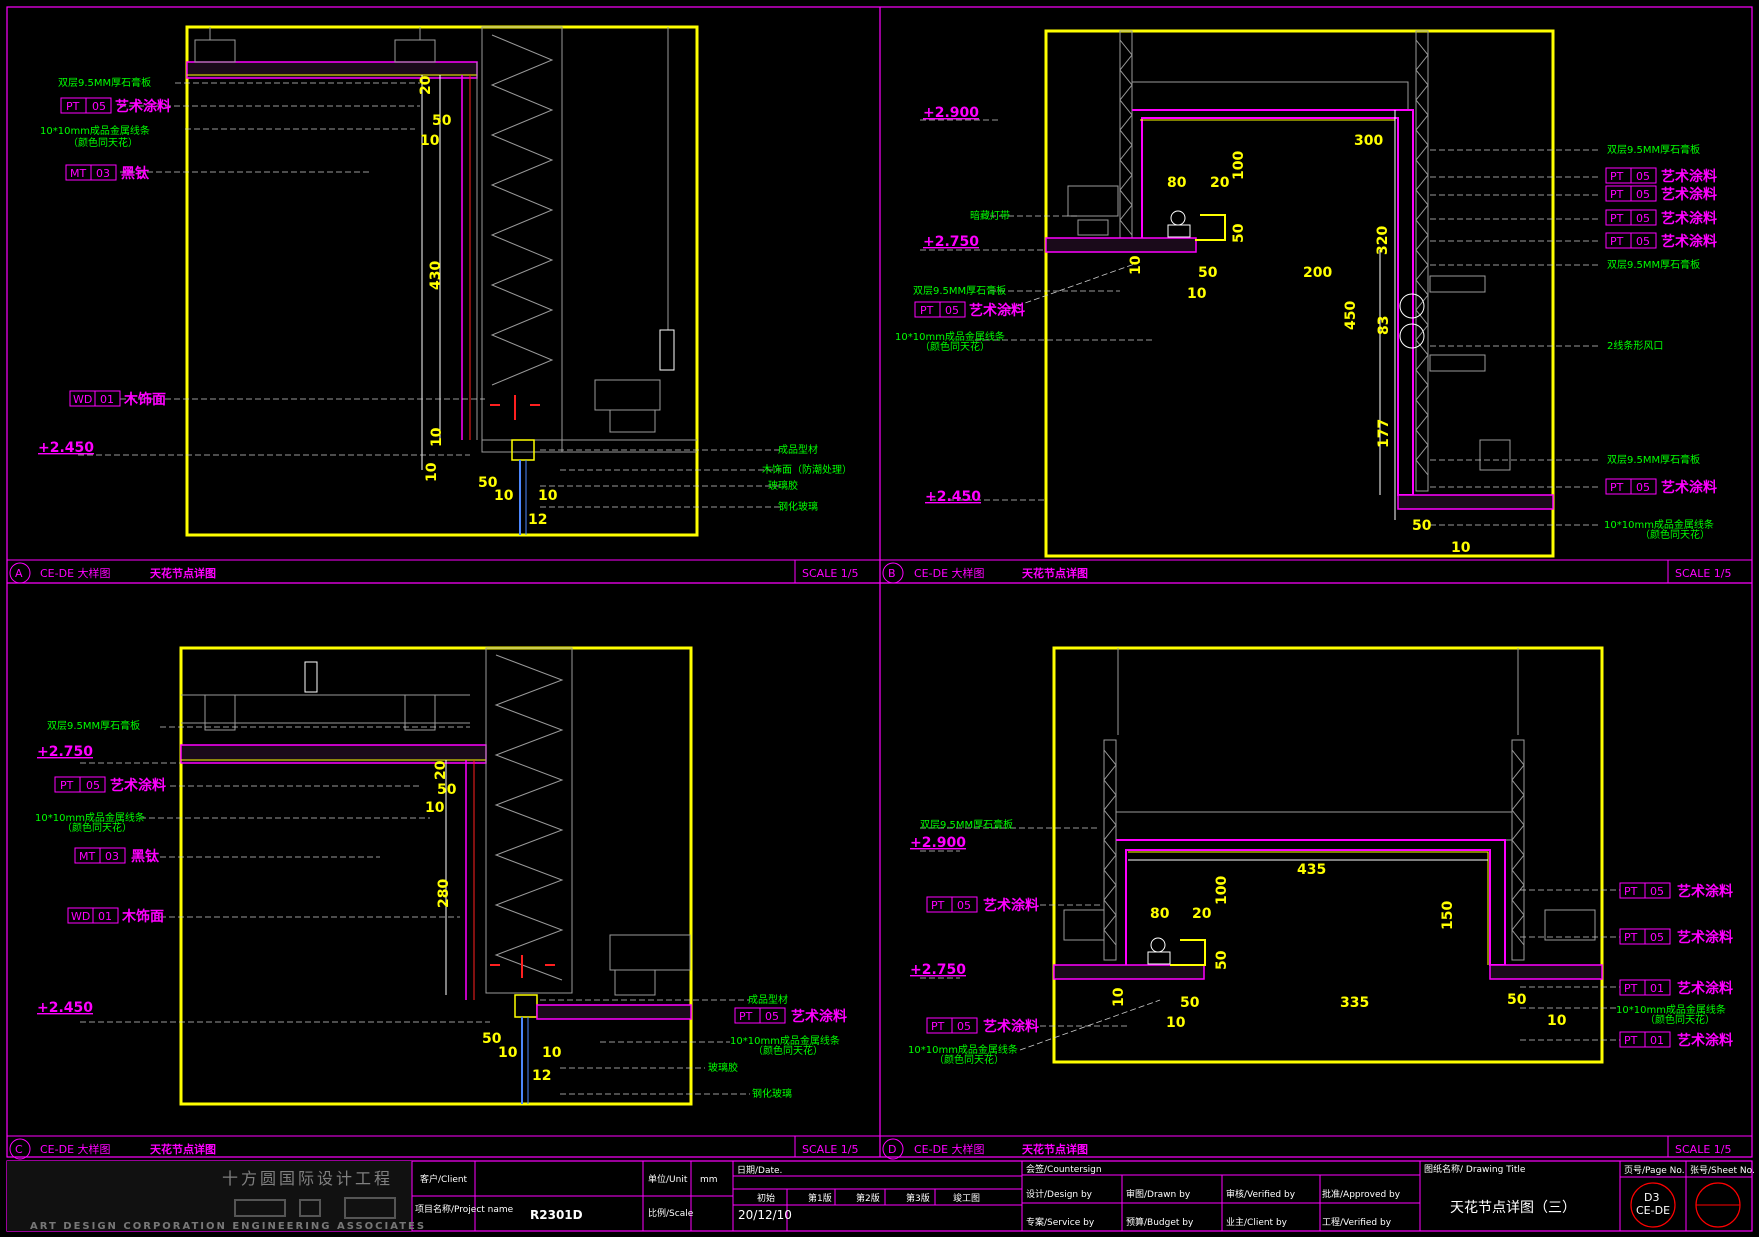  What do you see at coordinates (1517, 1000) in the screenshot?
I see `panel-d-dim-50c: 50` at bounding box center [1517, 1000].